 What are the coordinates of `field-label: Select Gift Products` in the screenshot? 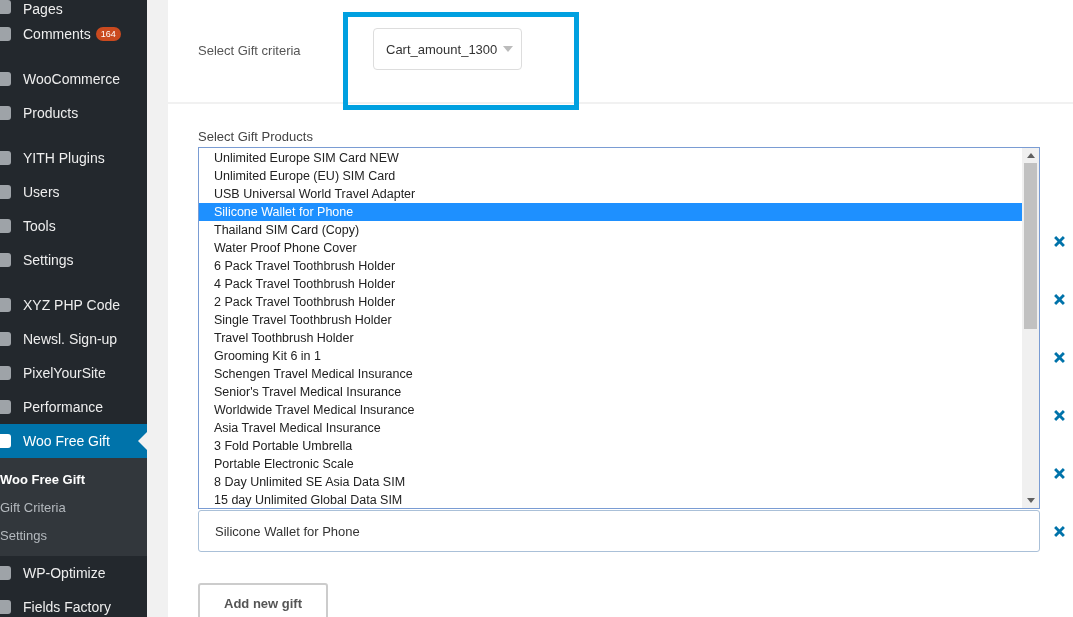 It's located at (256, 136).